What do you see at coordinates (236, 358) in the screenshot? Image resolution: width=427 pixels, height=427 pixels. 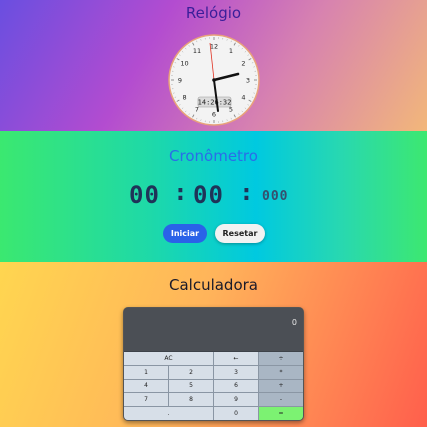 I see `key-backspace: ←` at bounding box center [236, 358].